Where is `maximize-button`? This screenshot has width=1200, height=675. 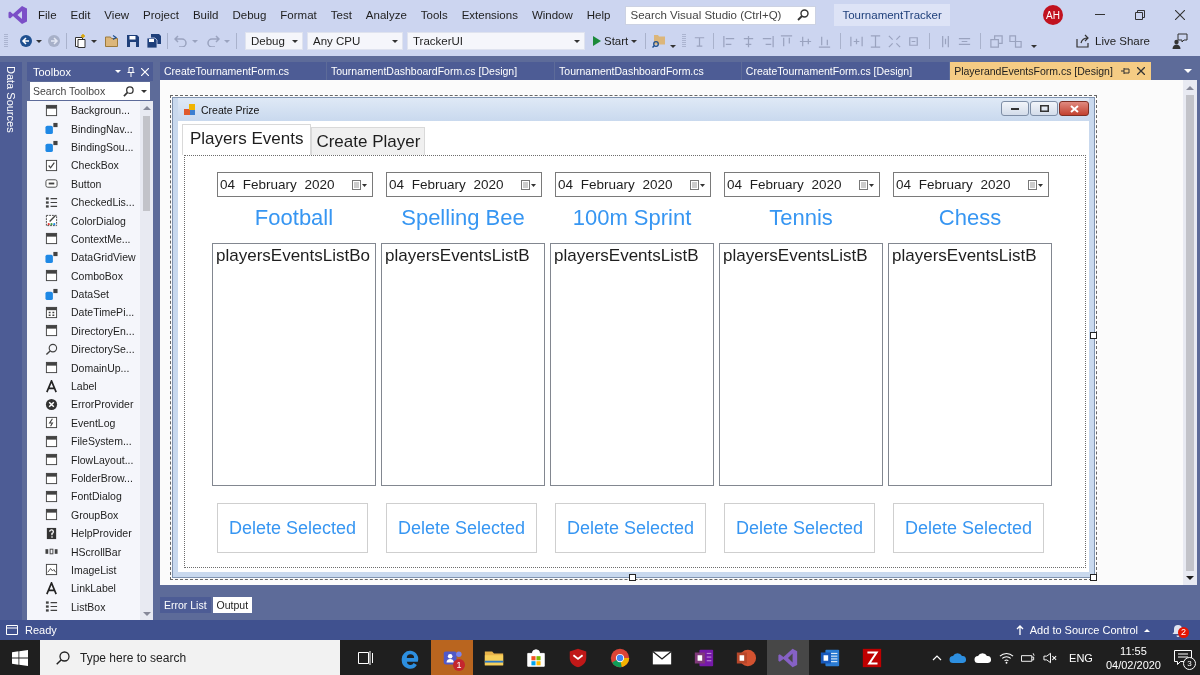
maximize-button is located at coordinates (1044, 108).